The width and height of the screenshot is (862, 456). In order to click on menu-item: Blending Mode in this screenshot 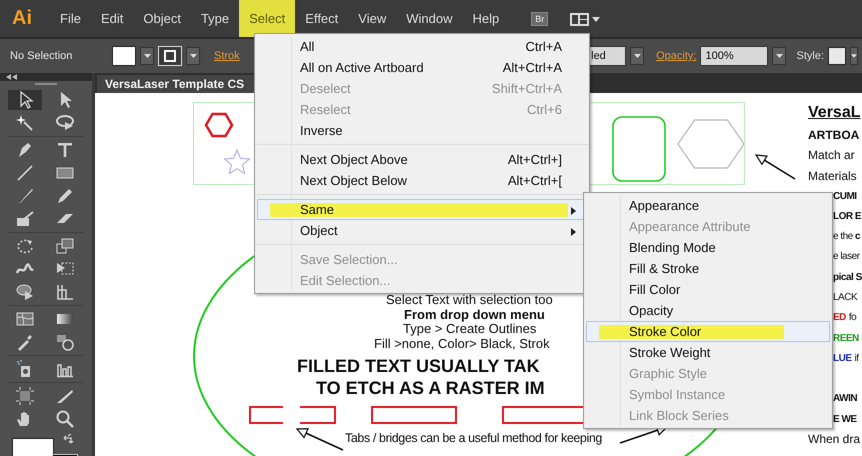, I will do `click(708, 247)`.